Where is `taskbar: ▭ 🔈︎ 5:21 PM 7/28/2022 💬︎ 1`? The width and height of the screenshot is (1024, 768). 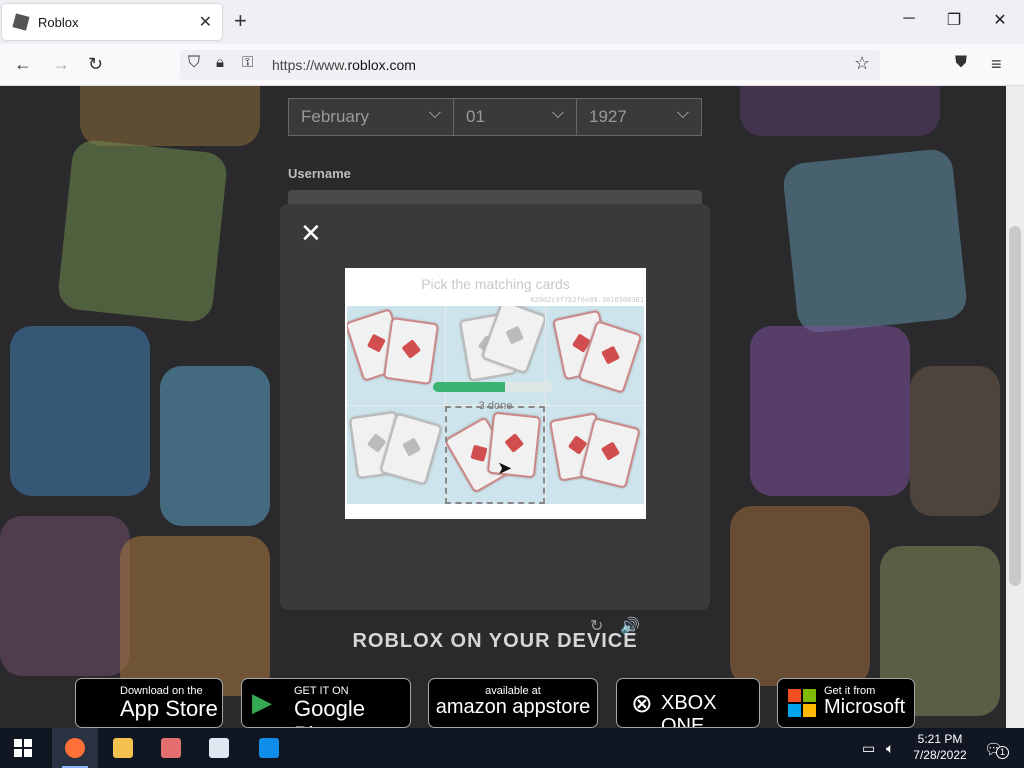
taskbar: ▭ 🔈︎ 5:21 PM 7/28/2022 💬︎ 1 is located at coordinates (512, 748).